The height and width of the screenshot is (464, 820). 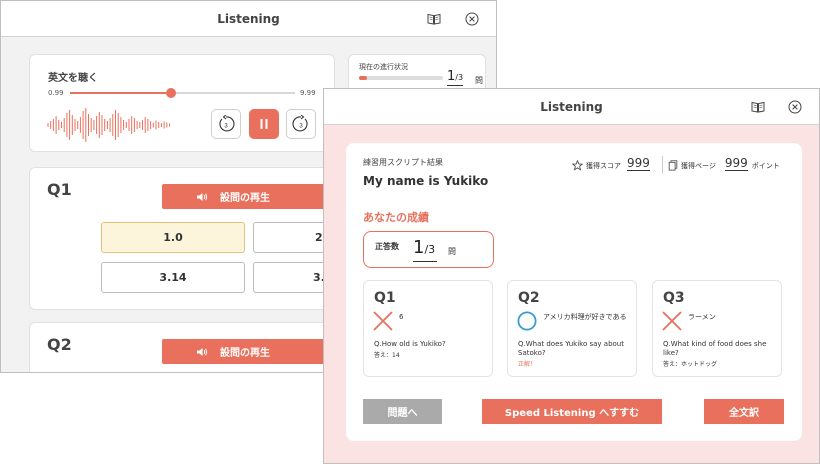 What do you see at coordinates (452, 251) in the screenshot?
I see `correct-unit: 問` at bounding box center [452, 251].